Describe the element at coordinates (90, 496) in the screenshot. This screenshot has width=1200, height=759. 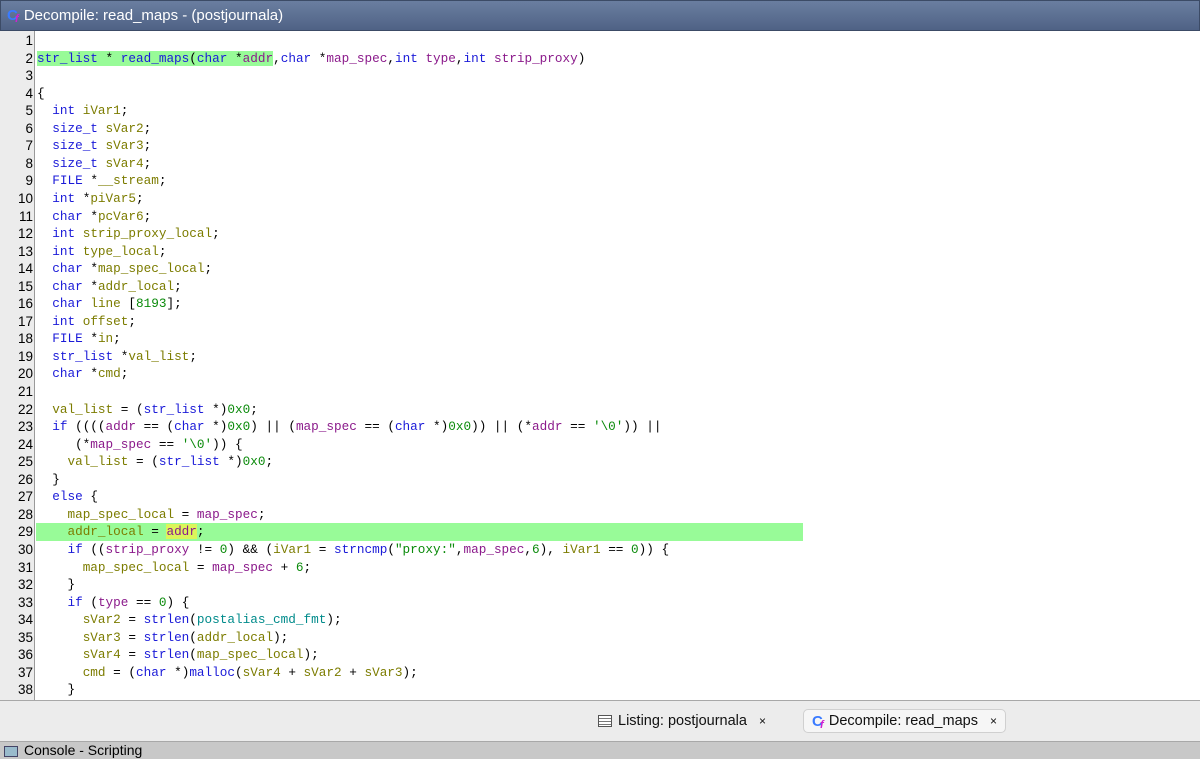
I see `code-token: {` at that location.